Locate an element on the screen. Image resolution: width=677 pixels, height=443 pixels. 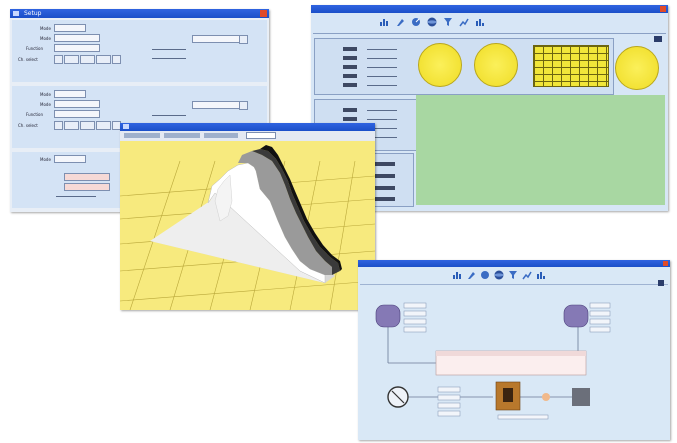
plot-toolbar is located at coordinates (247, 136).